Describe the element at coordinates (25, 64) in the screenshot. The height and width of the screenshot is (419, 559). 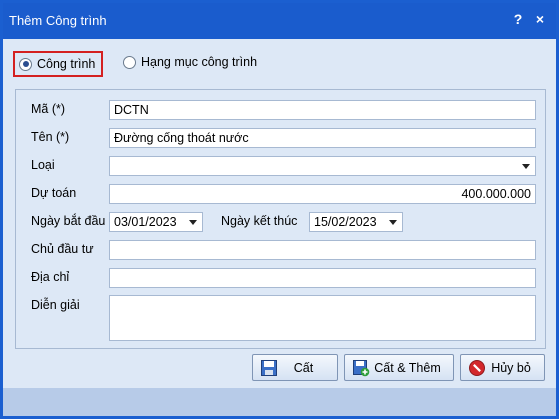
I see `radio-selected-icon` at that location.